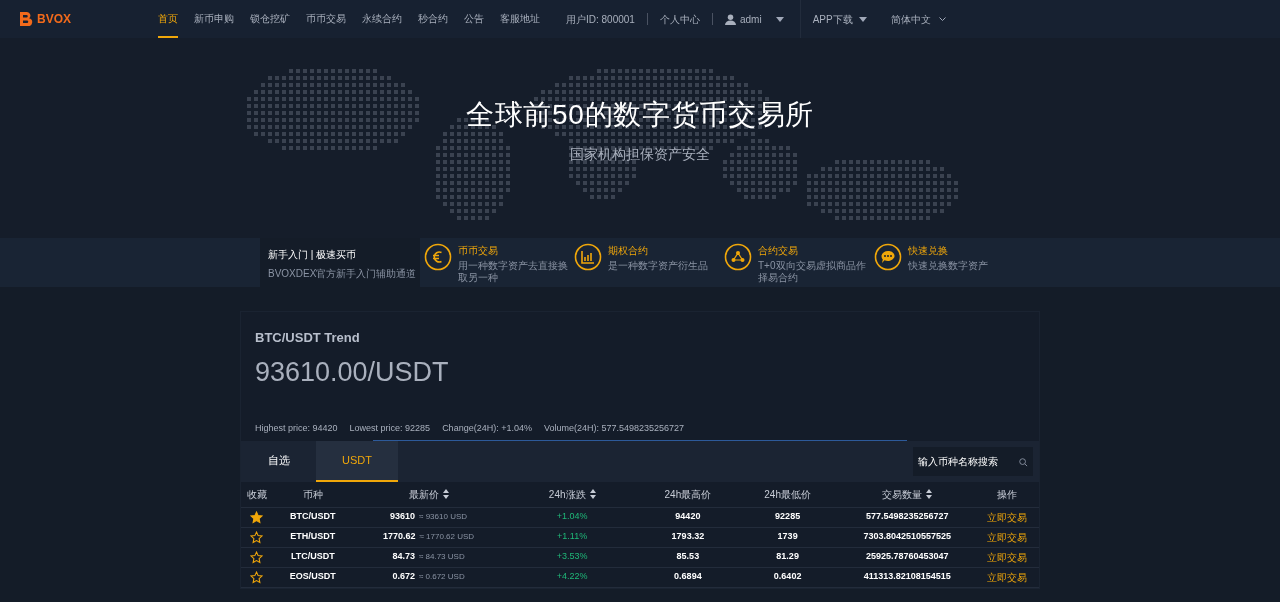  I want to click on feature-title: 币币交易, so click(478, 251).